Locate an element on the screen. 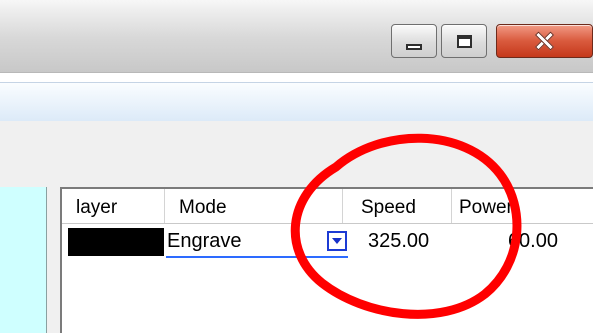 The width and height of the screenshot is (593, 333). mode-value: Engrave is located at coordinates (204, 241).